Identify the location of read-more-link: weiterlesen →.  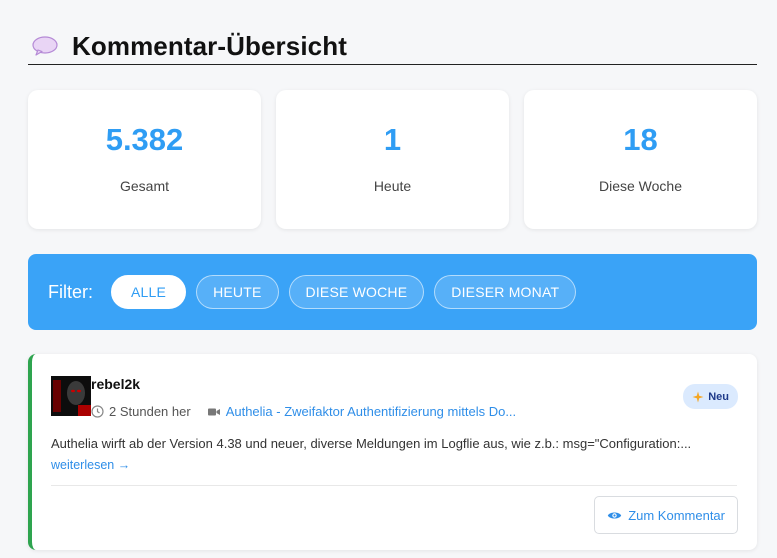
(90, 465).